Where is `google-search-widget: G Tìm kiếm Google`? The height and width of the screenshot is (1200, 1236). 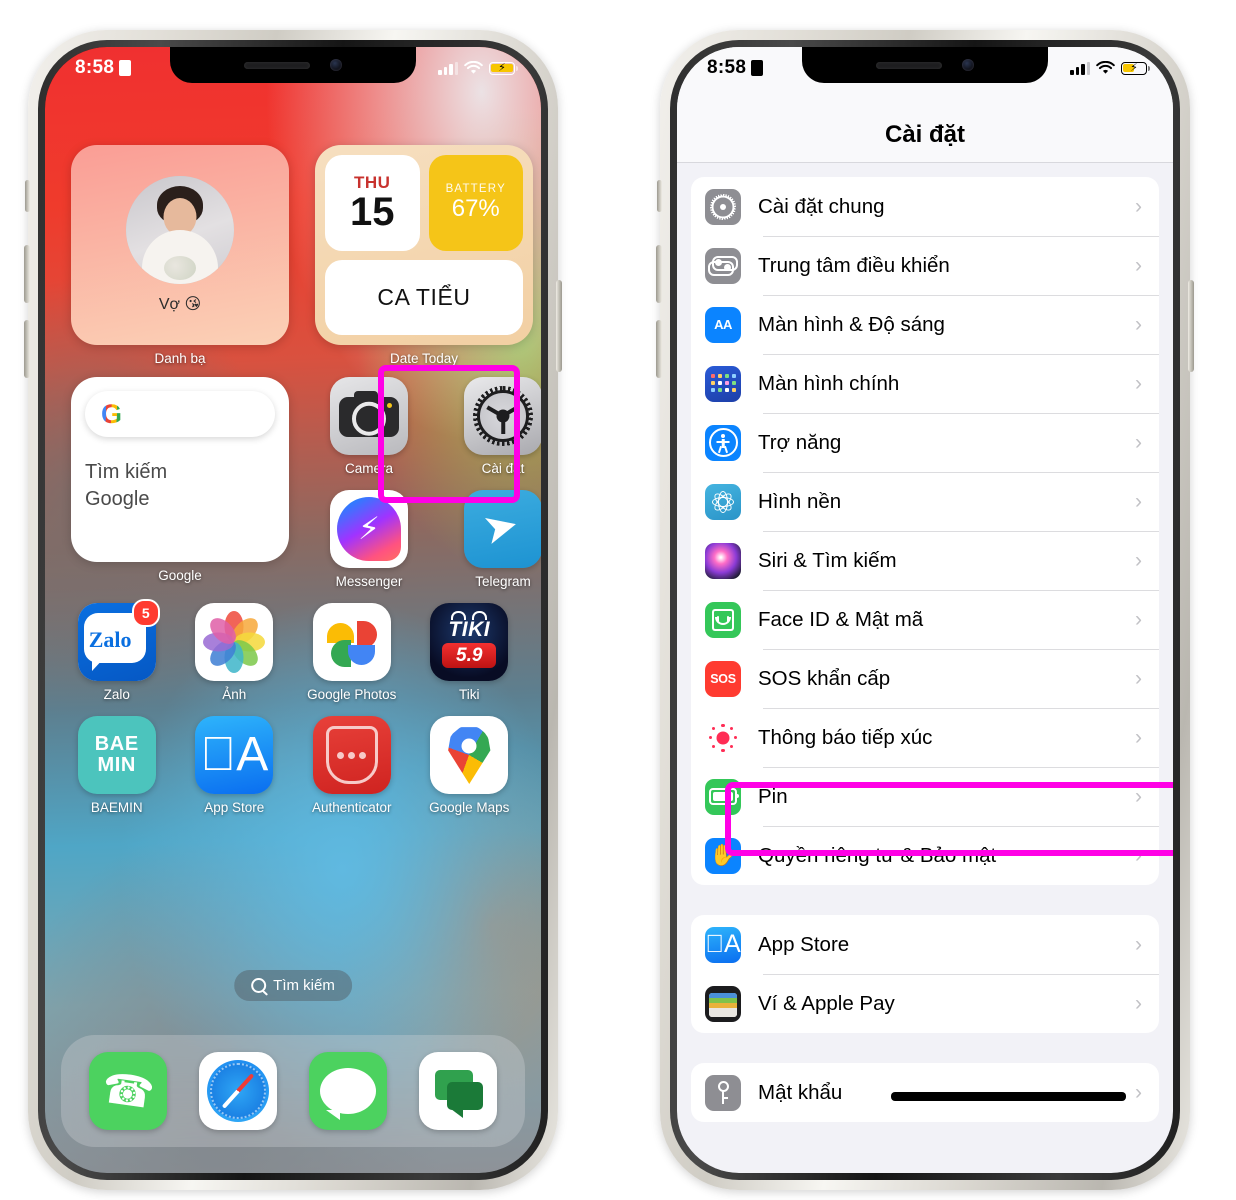
google-search-widget: G Tìm kiếm Google is located at coordinates (180, 469).